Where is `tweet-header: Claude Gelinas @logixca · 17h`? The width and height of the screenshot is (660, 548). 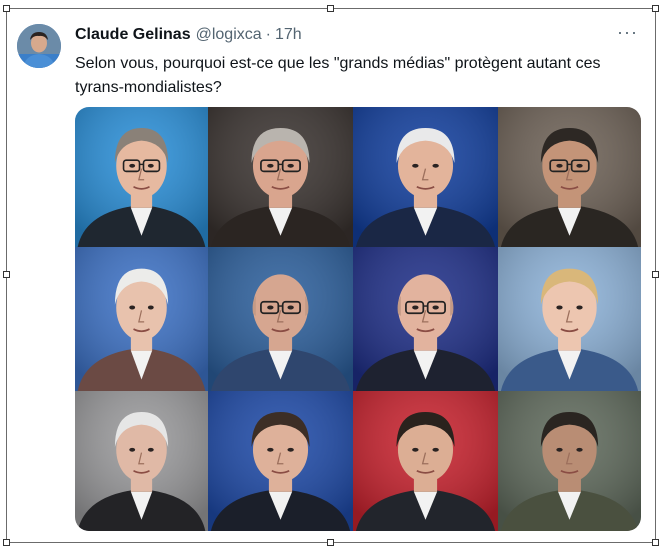 tweet-header: Claude Gelinas @logixca · 17h is located at coordinates (188, 35).